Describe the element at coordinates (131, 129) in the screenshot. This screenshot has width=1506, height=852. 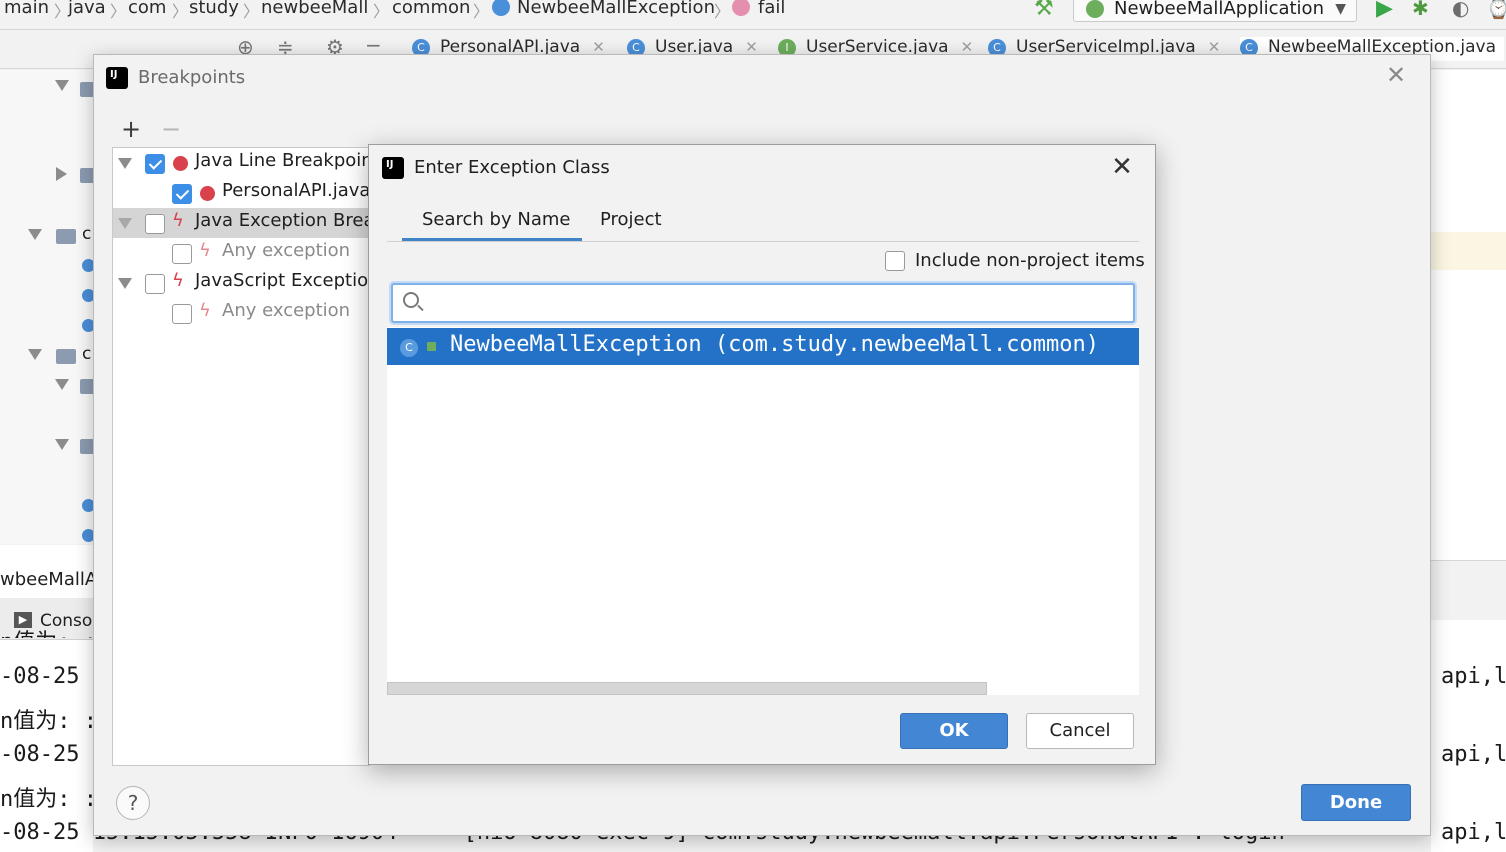
I see `add-breakpoint-button: +` at that location.